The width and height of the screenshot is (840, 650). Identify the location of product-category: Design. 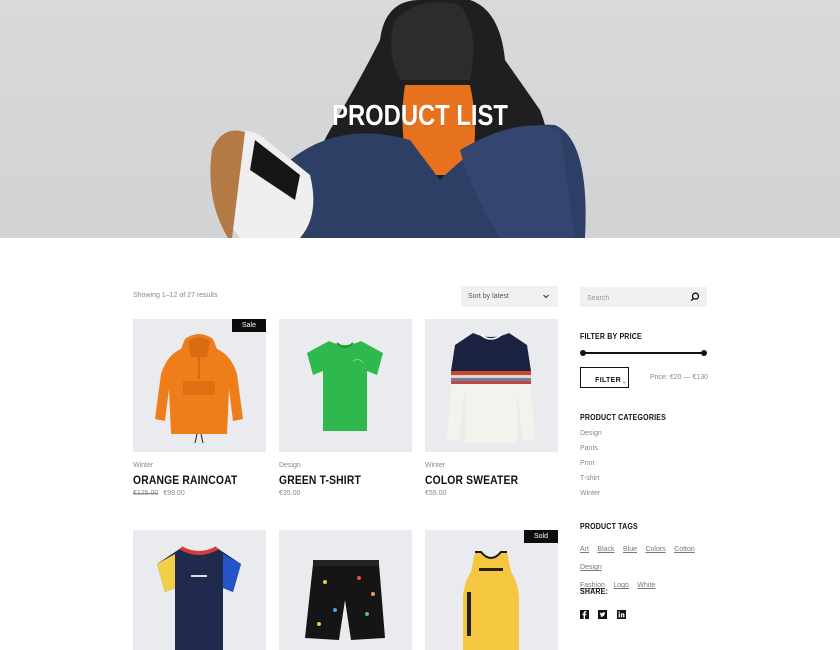
(290, 465).